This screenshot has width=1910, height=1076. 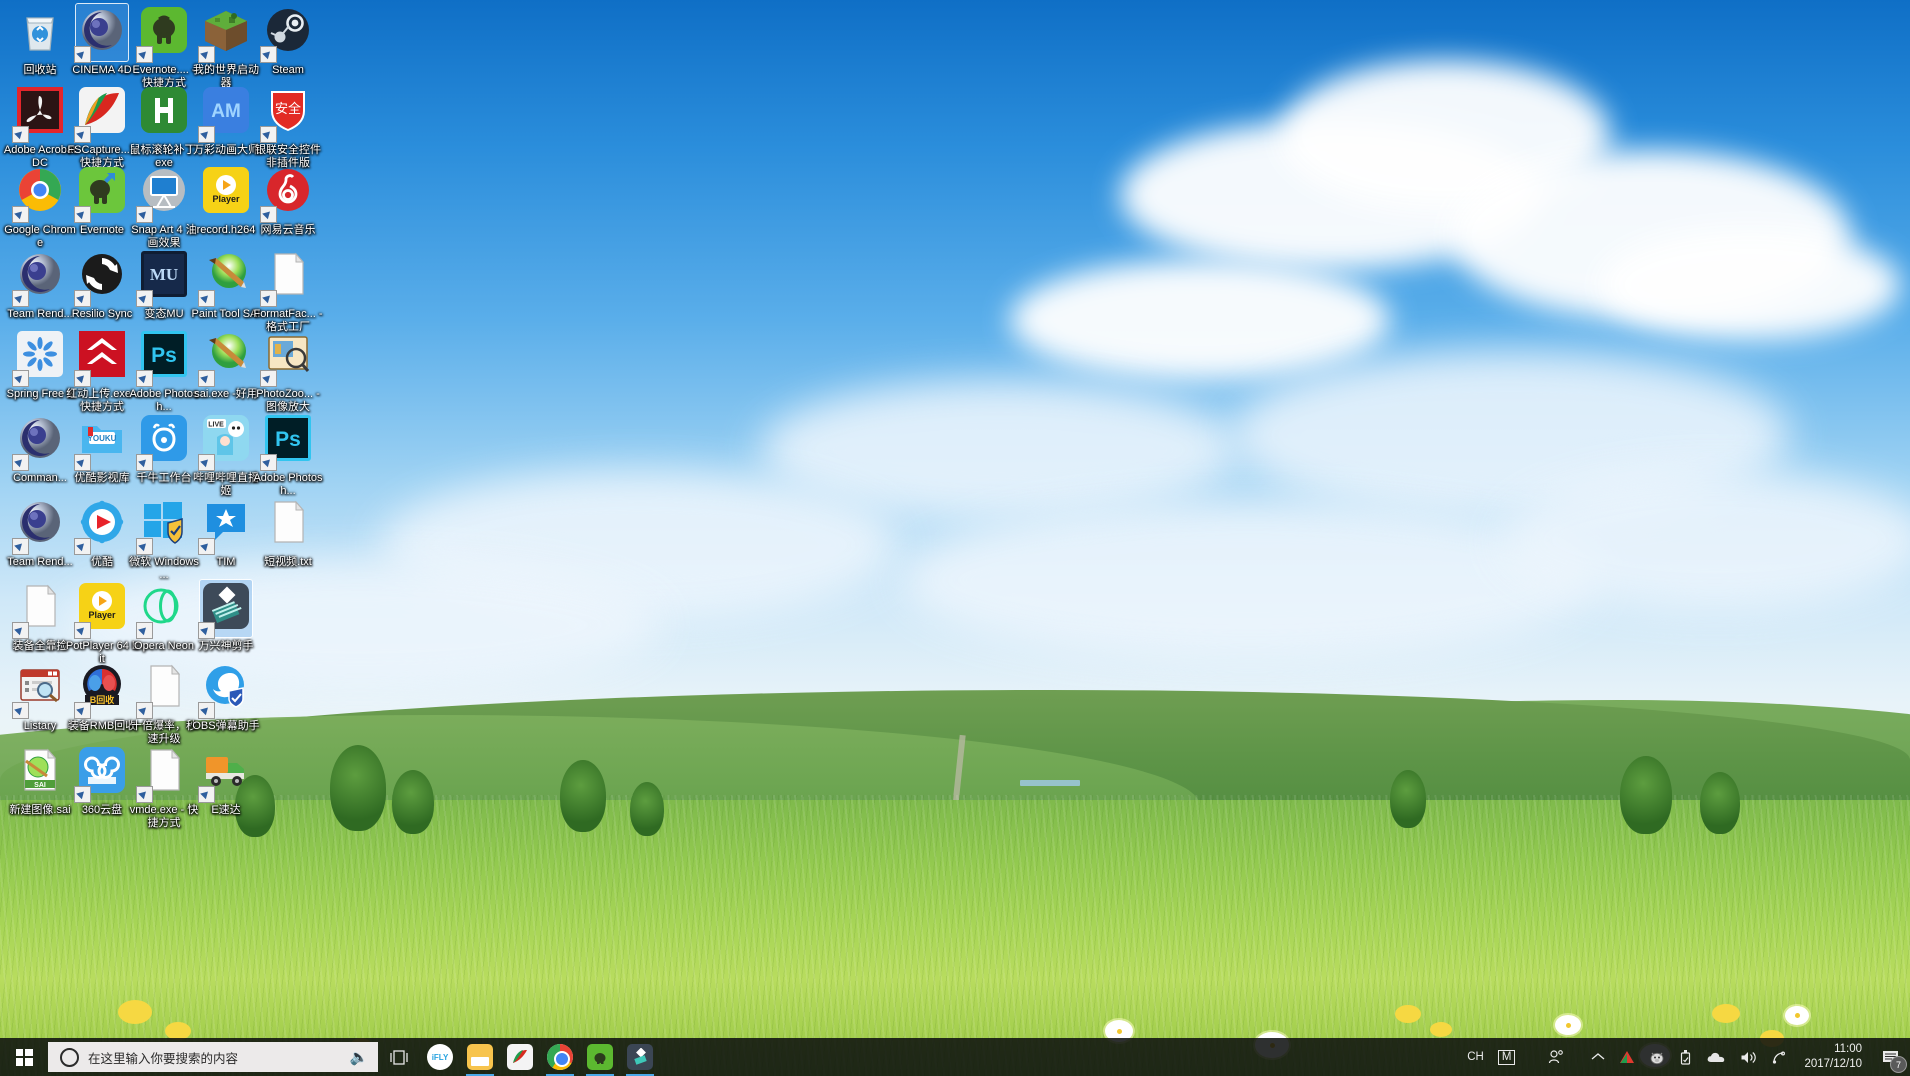 I want to click on snapart-icon, so click(x=163, y=193).